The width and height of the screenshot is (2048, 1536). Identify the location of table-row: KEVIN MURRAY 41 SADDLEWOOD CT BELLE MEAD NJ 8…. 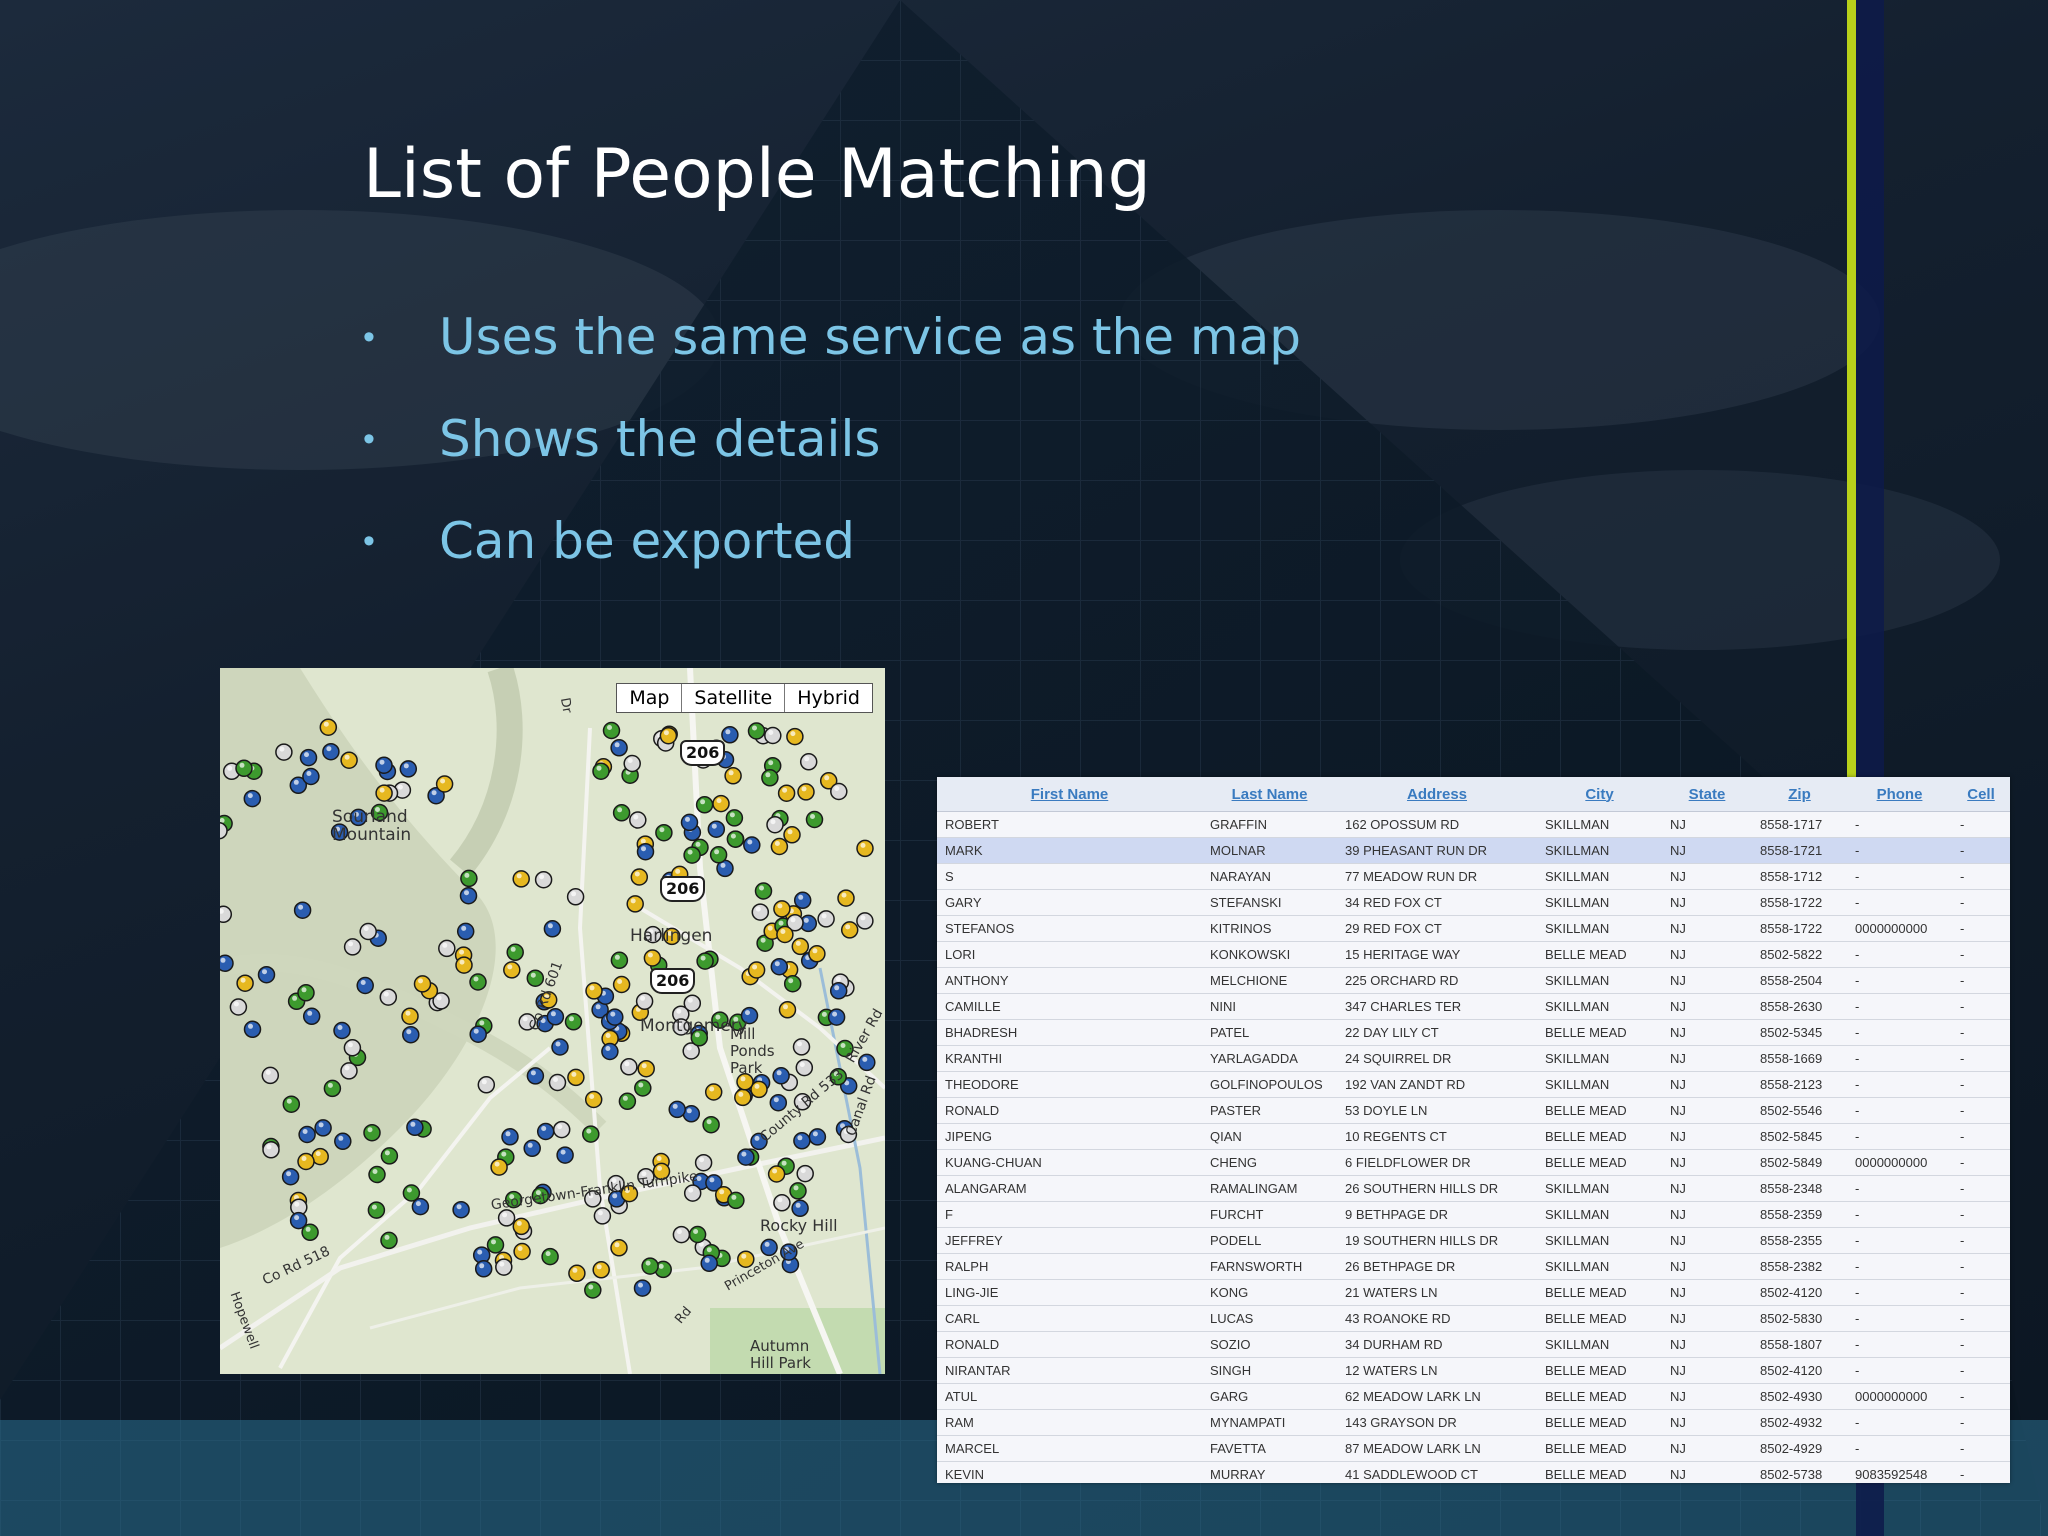
(1473, 1472).